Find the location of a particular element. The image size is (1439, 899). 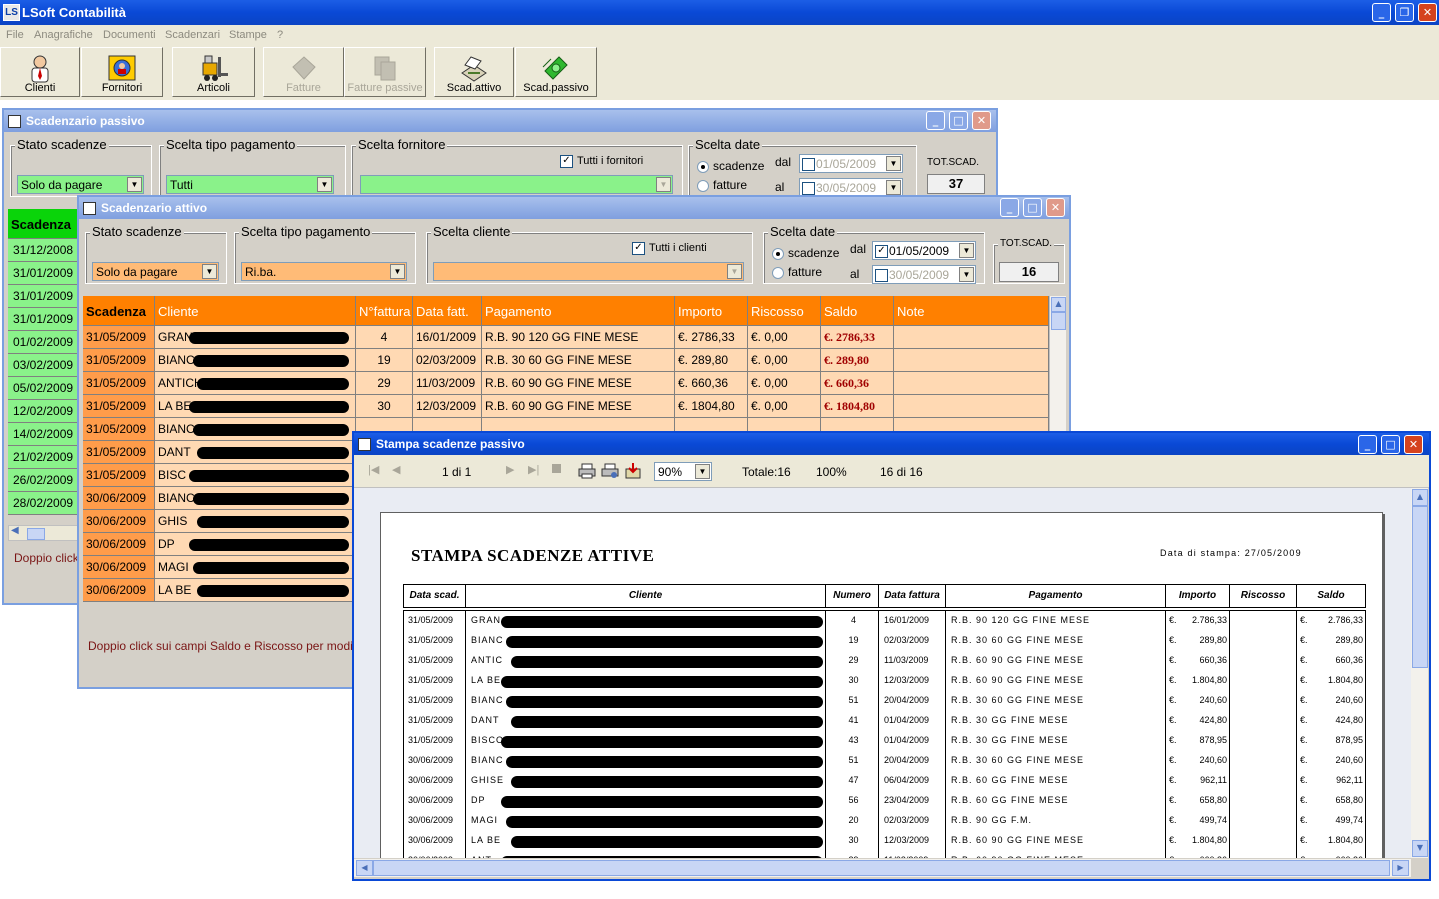

attivo-cell-imp: €. 660,36 is located at coordinates (711, 383).